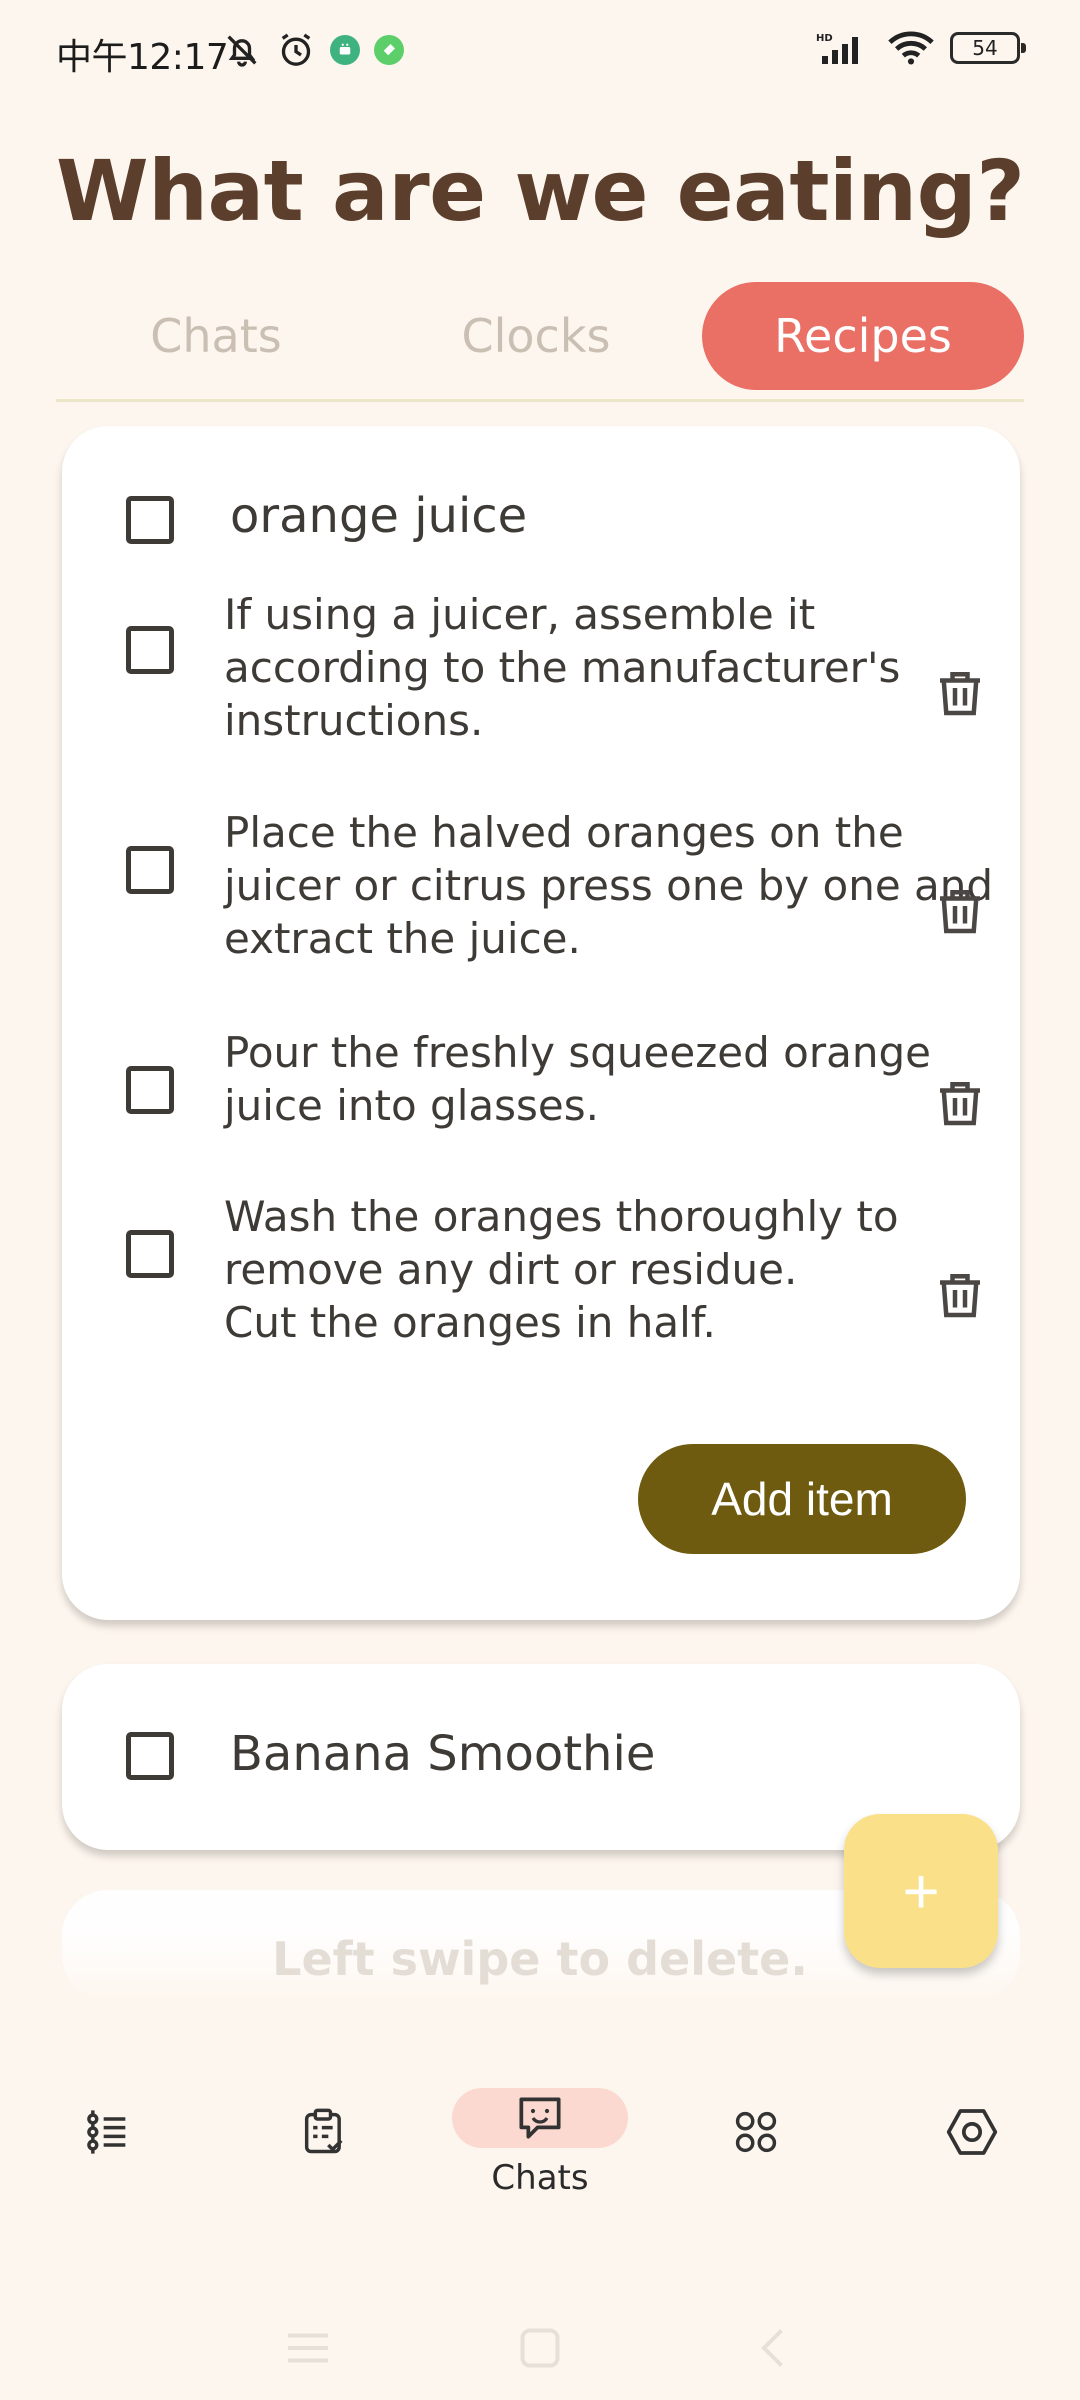  I want to click on recipe-title: orange juice, so click(378, 516).